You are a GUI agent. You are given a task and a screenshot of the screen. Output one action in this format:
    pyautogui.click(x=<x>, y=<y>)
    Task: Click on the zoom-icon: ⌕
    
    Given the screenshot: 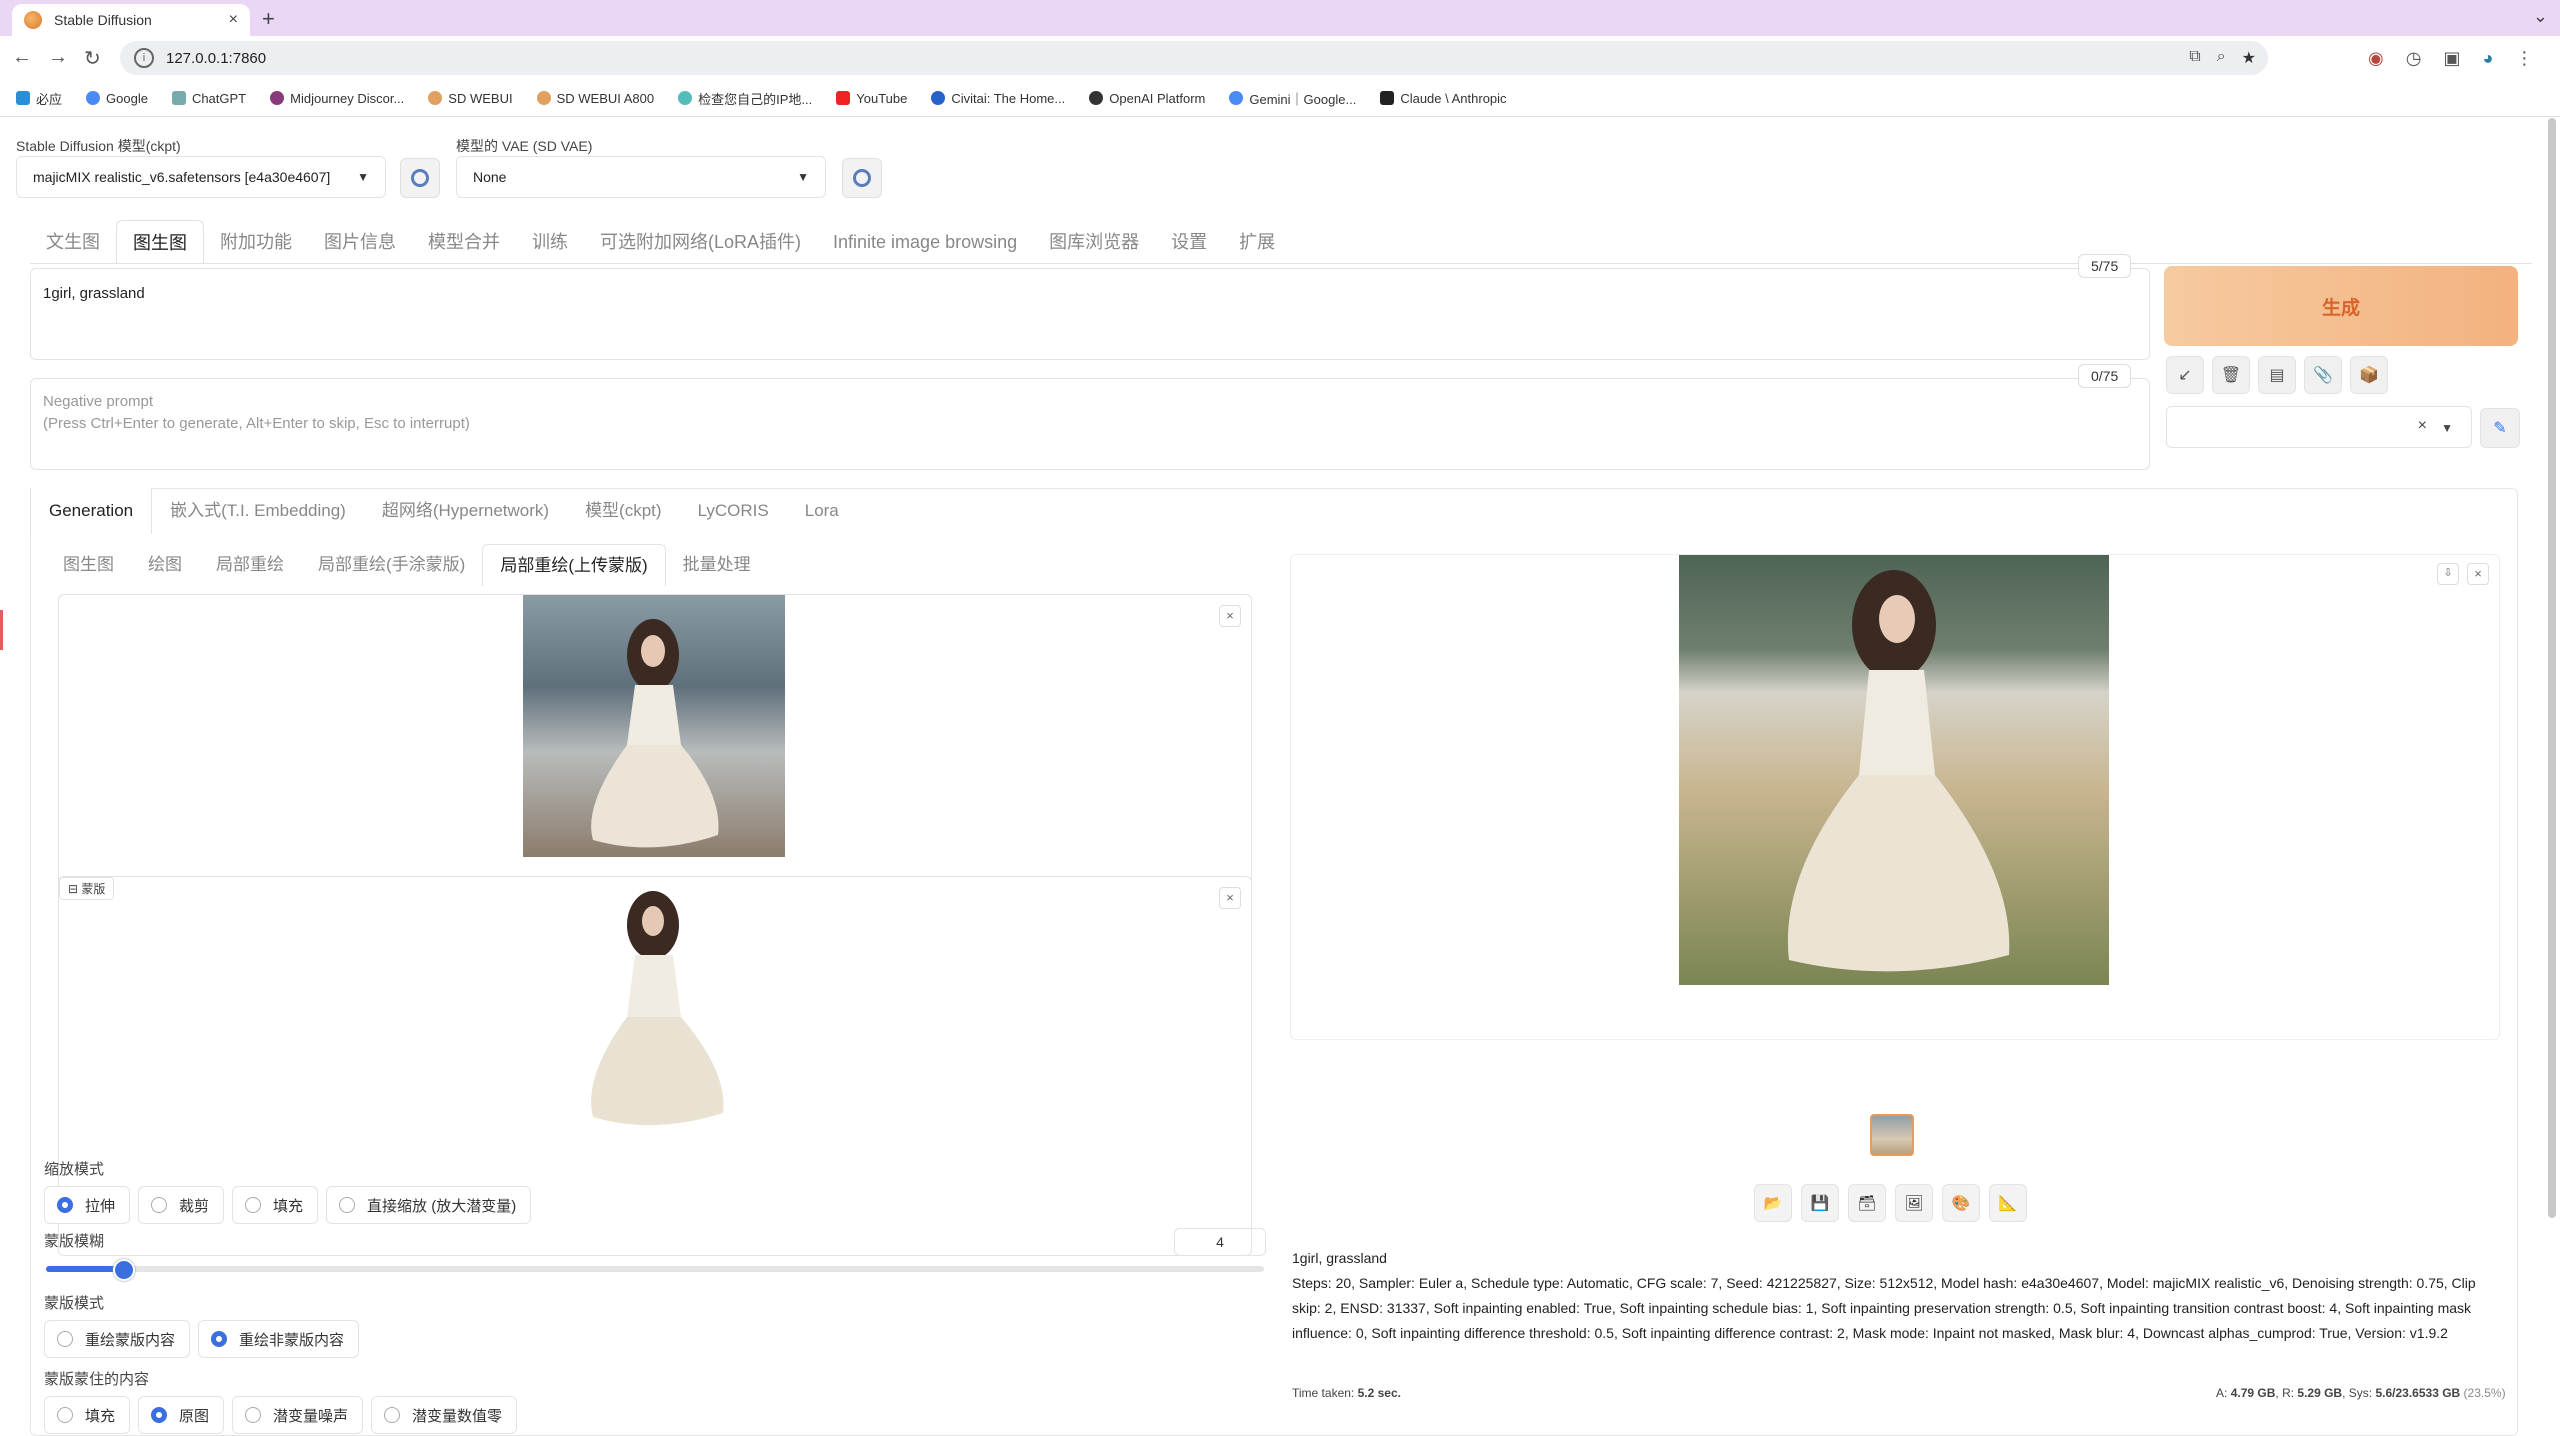 What is the action you would take?
    pyautogui.click(x=2221, y=58)
    